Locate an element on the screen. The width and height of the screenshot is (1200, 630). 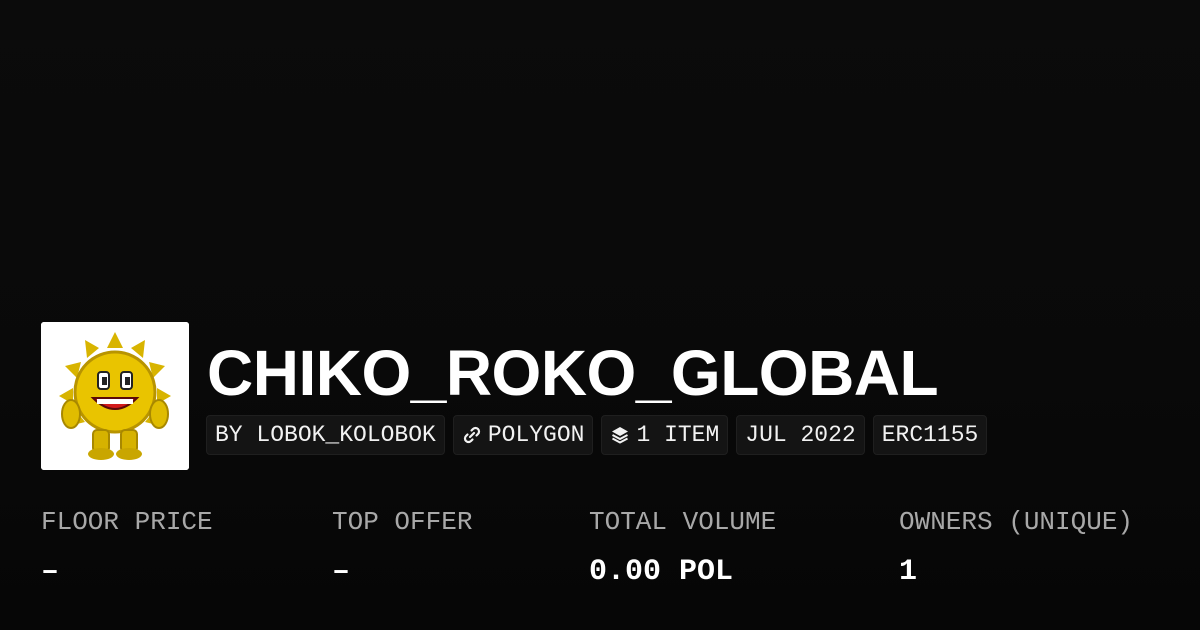
items-chip: 1 ITEM is located at coordinates (665, 435).